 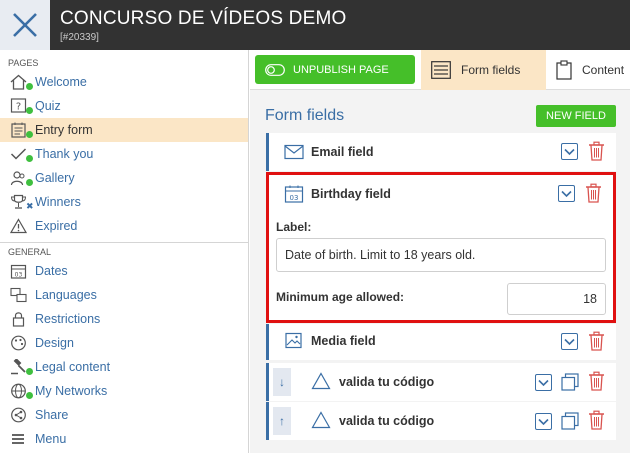 What do you see at coordinates (124, 415) in the screenshot?
I see `sidebar-item-share: Share` at bounding box center [124, 415].